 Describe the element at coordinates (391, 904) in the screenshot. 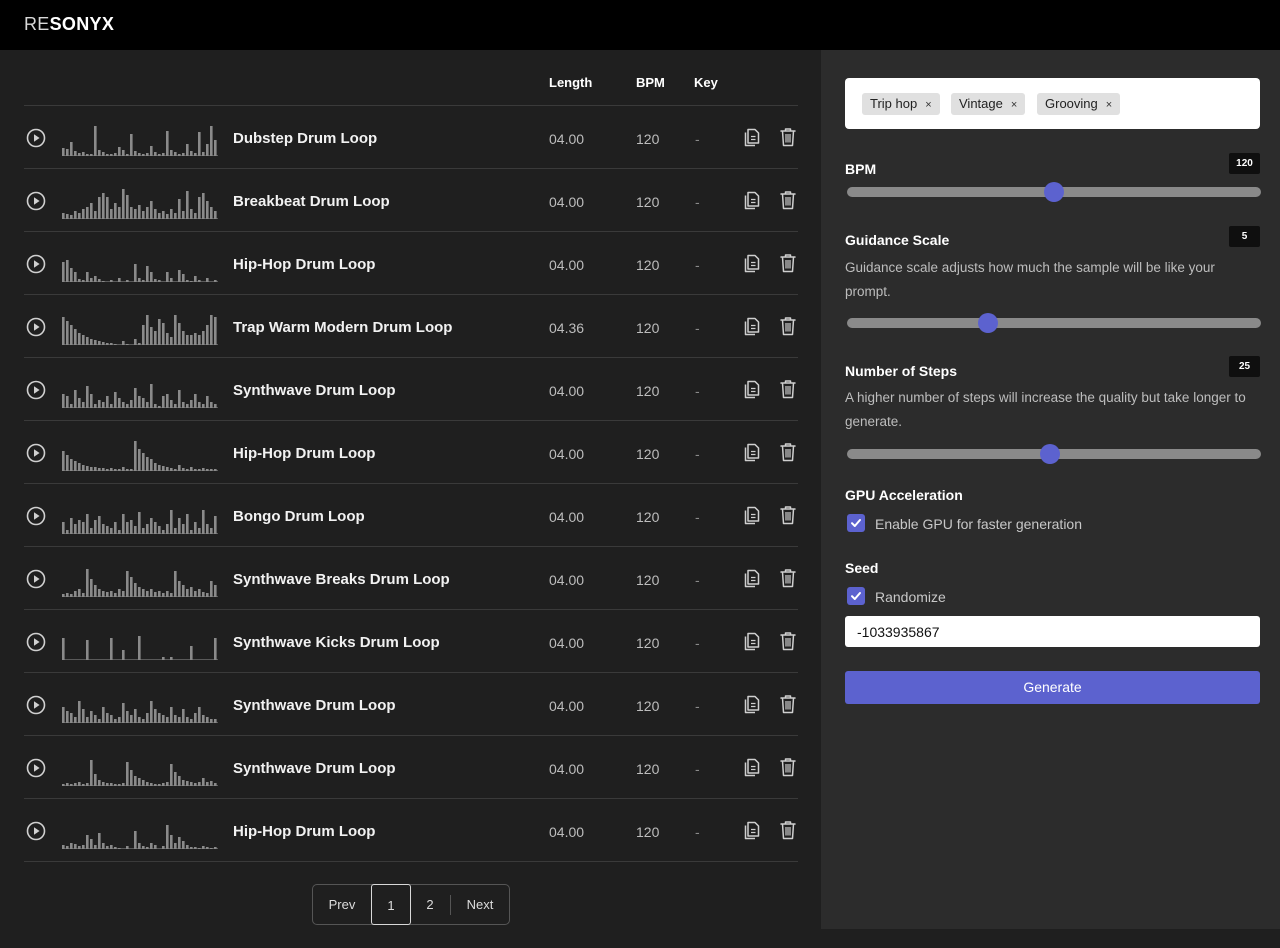

I see `page-1-button: 1` at that location.